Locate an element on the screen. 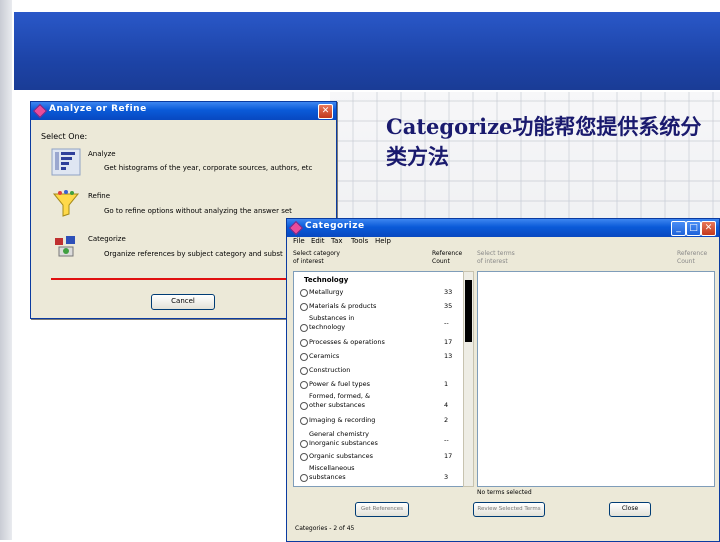 The image size is (720, 542). close-button: Close is located at coordinates (630, 509).